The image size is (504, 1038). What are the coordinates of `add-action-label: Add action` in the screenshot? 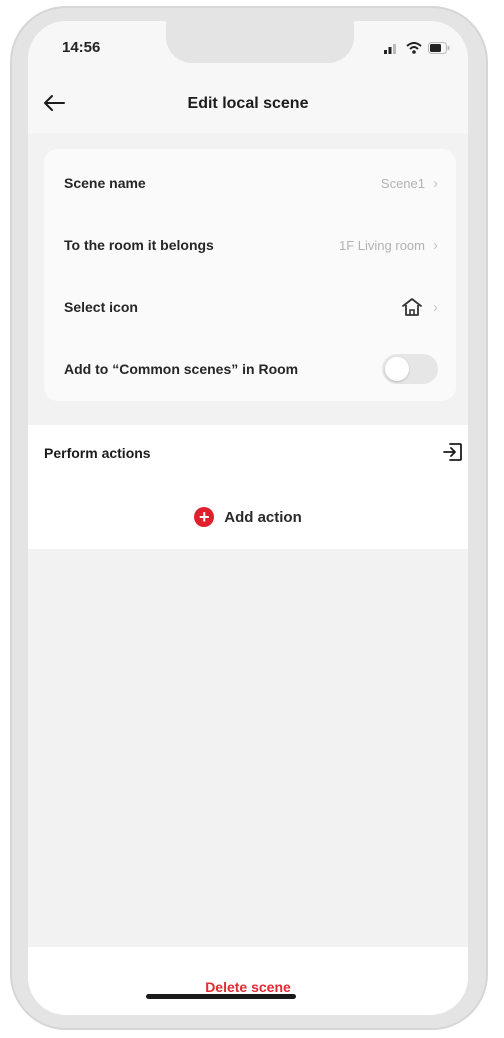 It's located at (263, 517).